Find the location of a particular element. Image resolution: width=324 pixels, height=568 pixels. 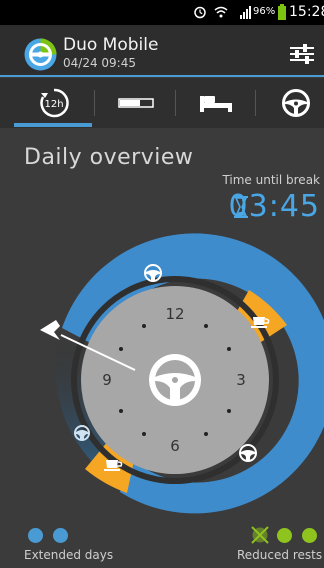

tab-12h: 12h is located at coordinates (53, 103).